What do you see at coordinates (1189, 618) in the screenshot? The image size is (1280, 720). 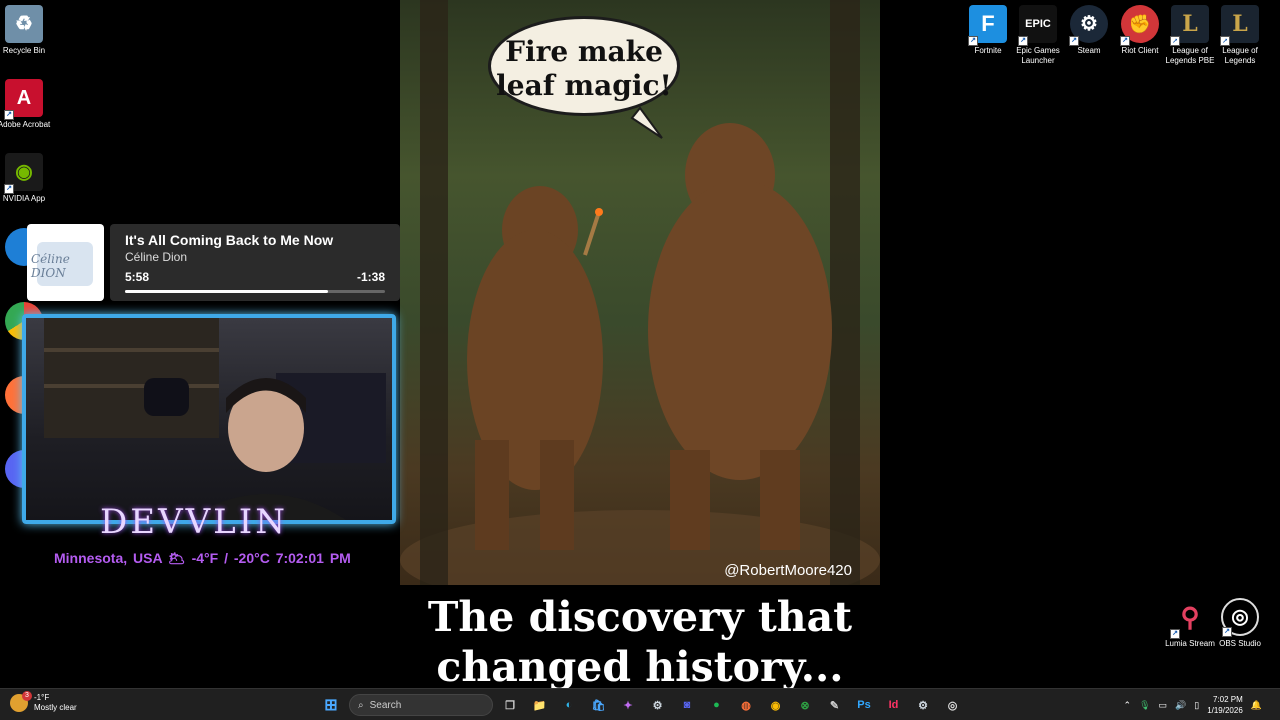 I see `lumia-stream-icon: ⚲ ↗` at bounding box center [1189, 618].